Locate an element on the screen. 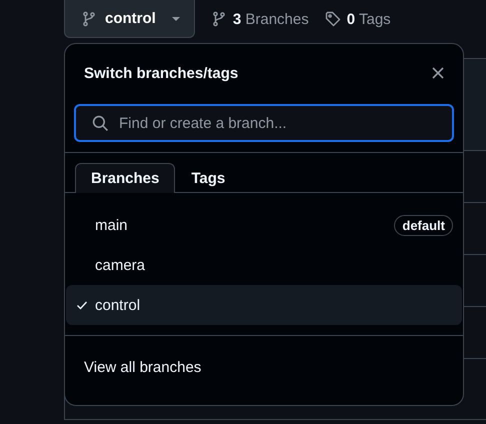 Image resolution: width=486 pixels, height=424 pixels. popover-title: Switch branches/tags is located at coordinates (161, 73).